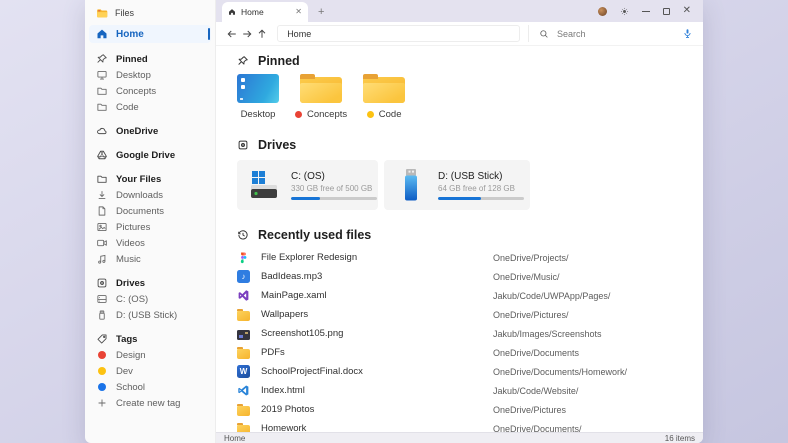 The width and height of the screenshot is (788, 443). I want to click on pinned-tile-concepts: Concepts, so click(321, 98).